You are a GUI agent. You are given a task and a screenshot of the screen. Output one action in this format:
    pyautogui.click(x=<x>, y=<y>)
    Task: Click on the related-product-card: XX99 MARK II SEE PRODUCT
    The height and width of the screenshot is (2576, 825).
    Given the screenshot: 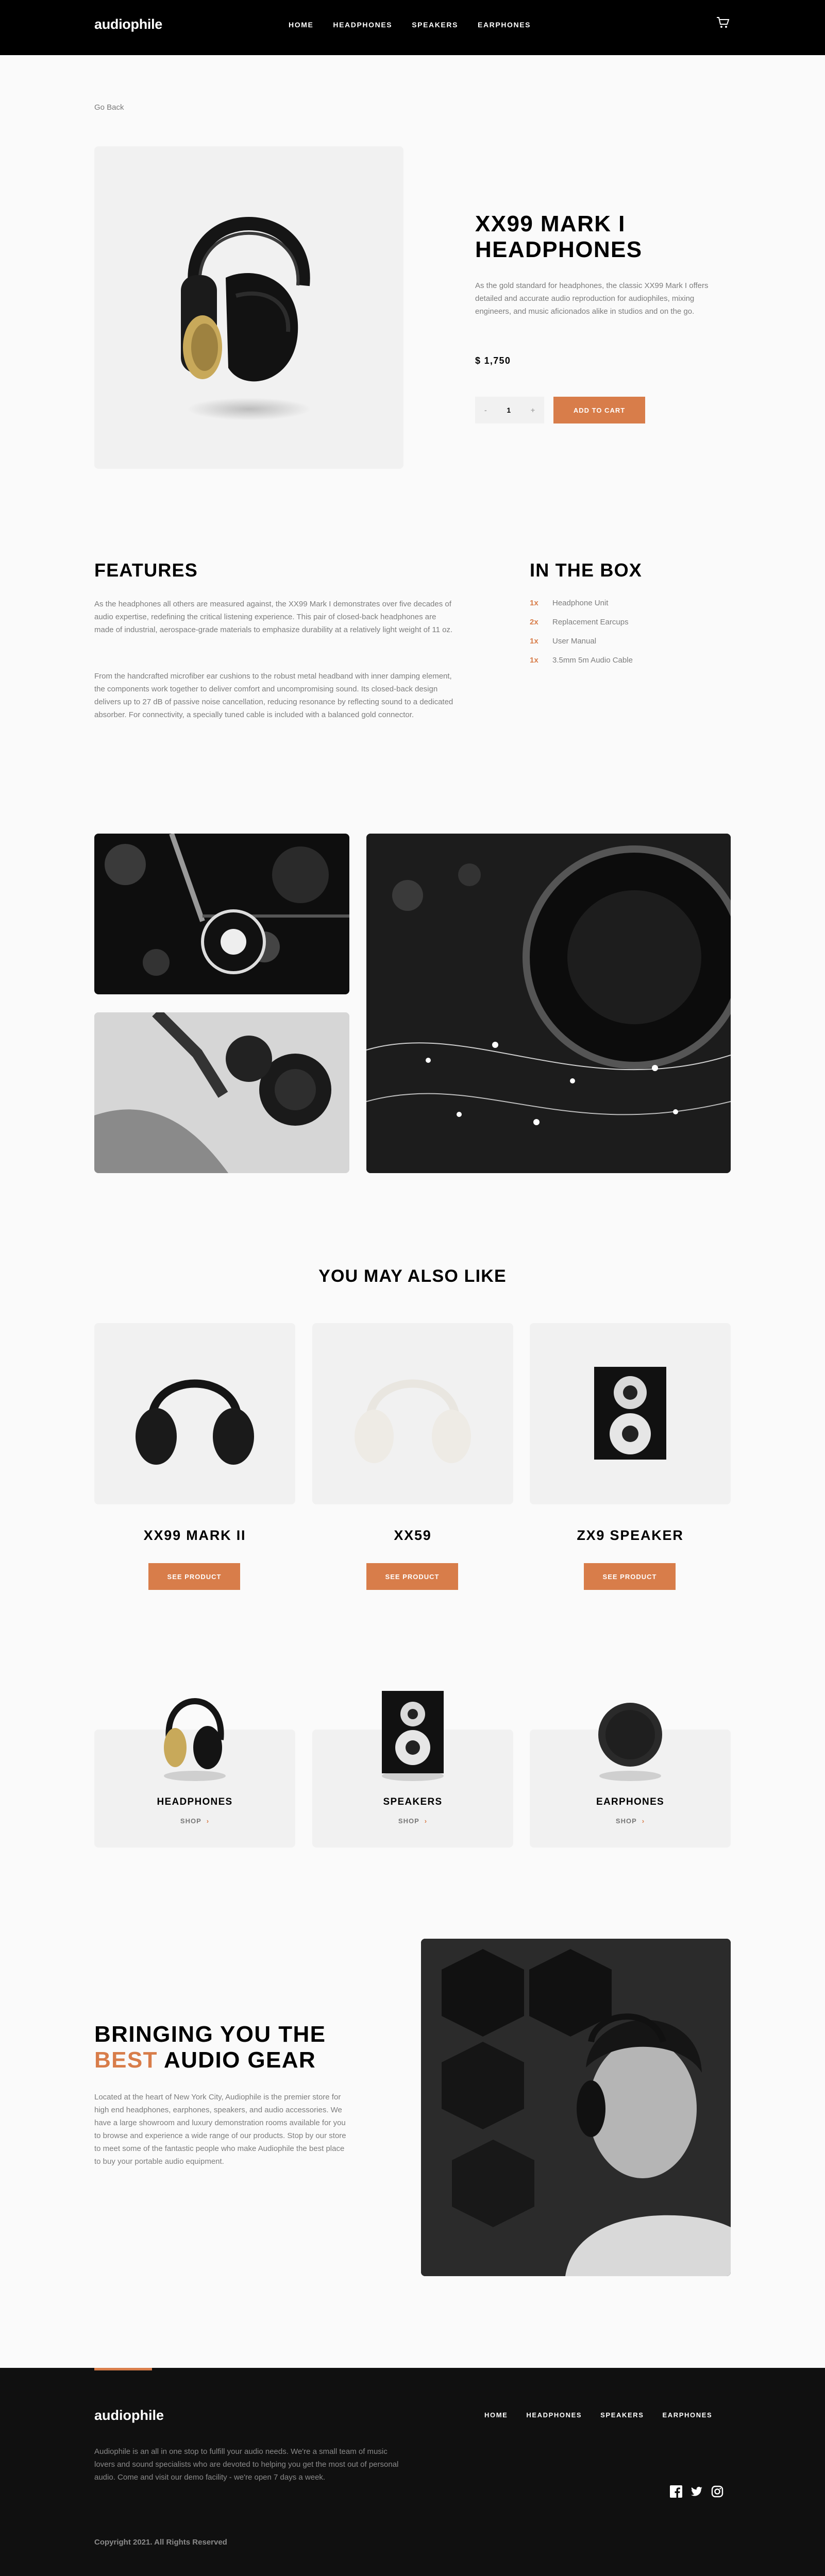 What is the action you would take?
    pyautogui.click(x=194, y=1456)
    